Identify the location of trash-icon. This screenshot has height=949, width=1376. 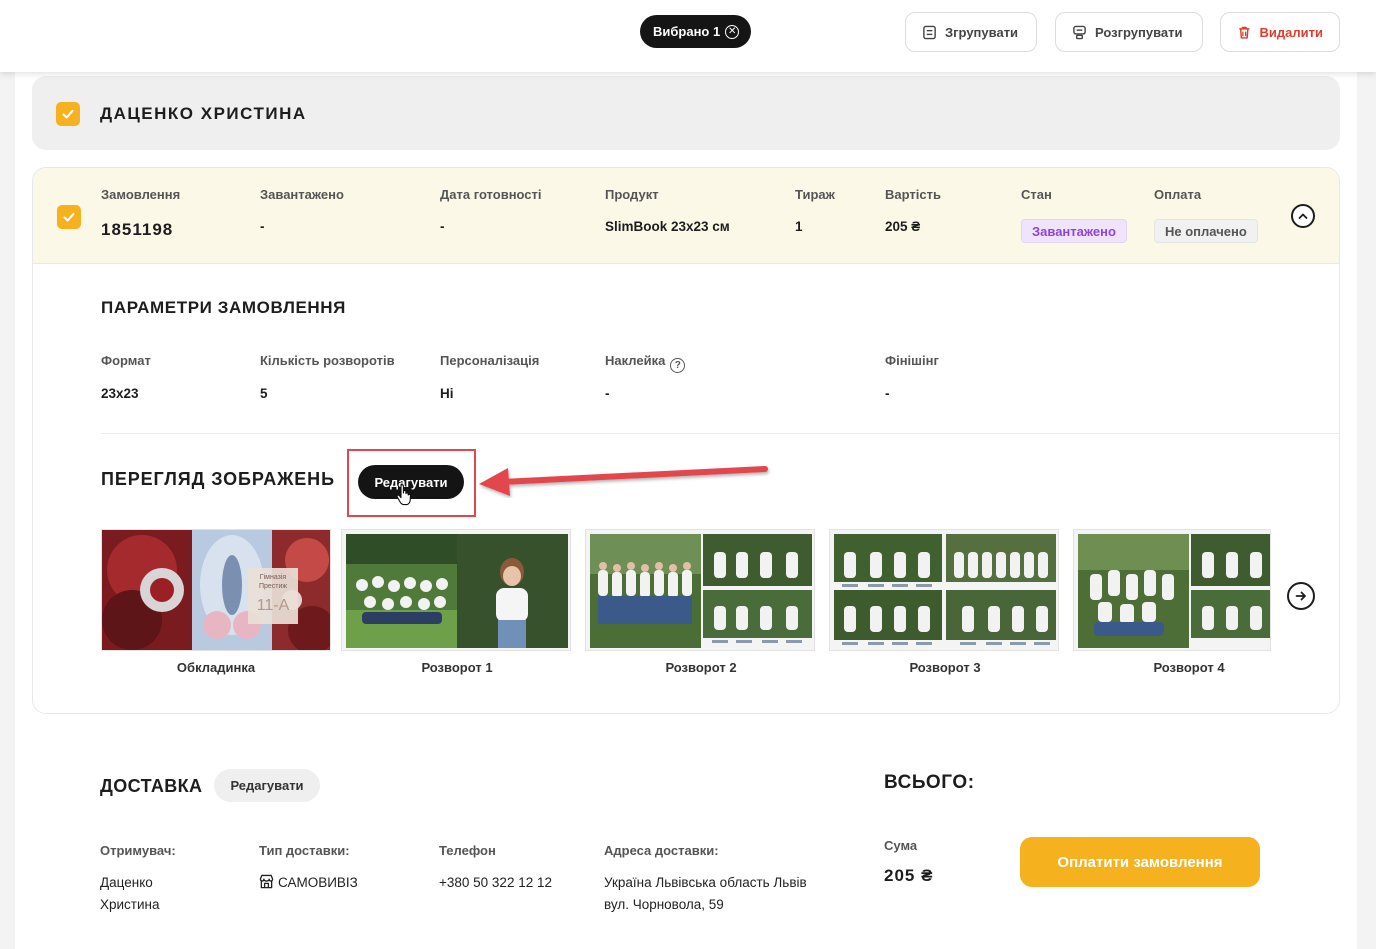
(1244, 32).